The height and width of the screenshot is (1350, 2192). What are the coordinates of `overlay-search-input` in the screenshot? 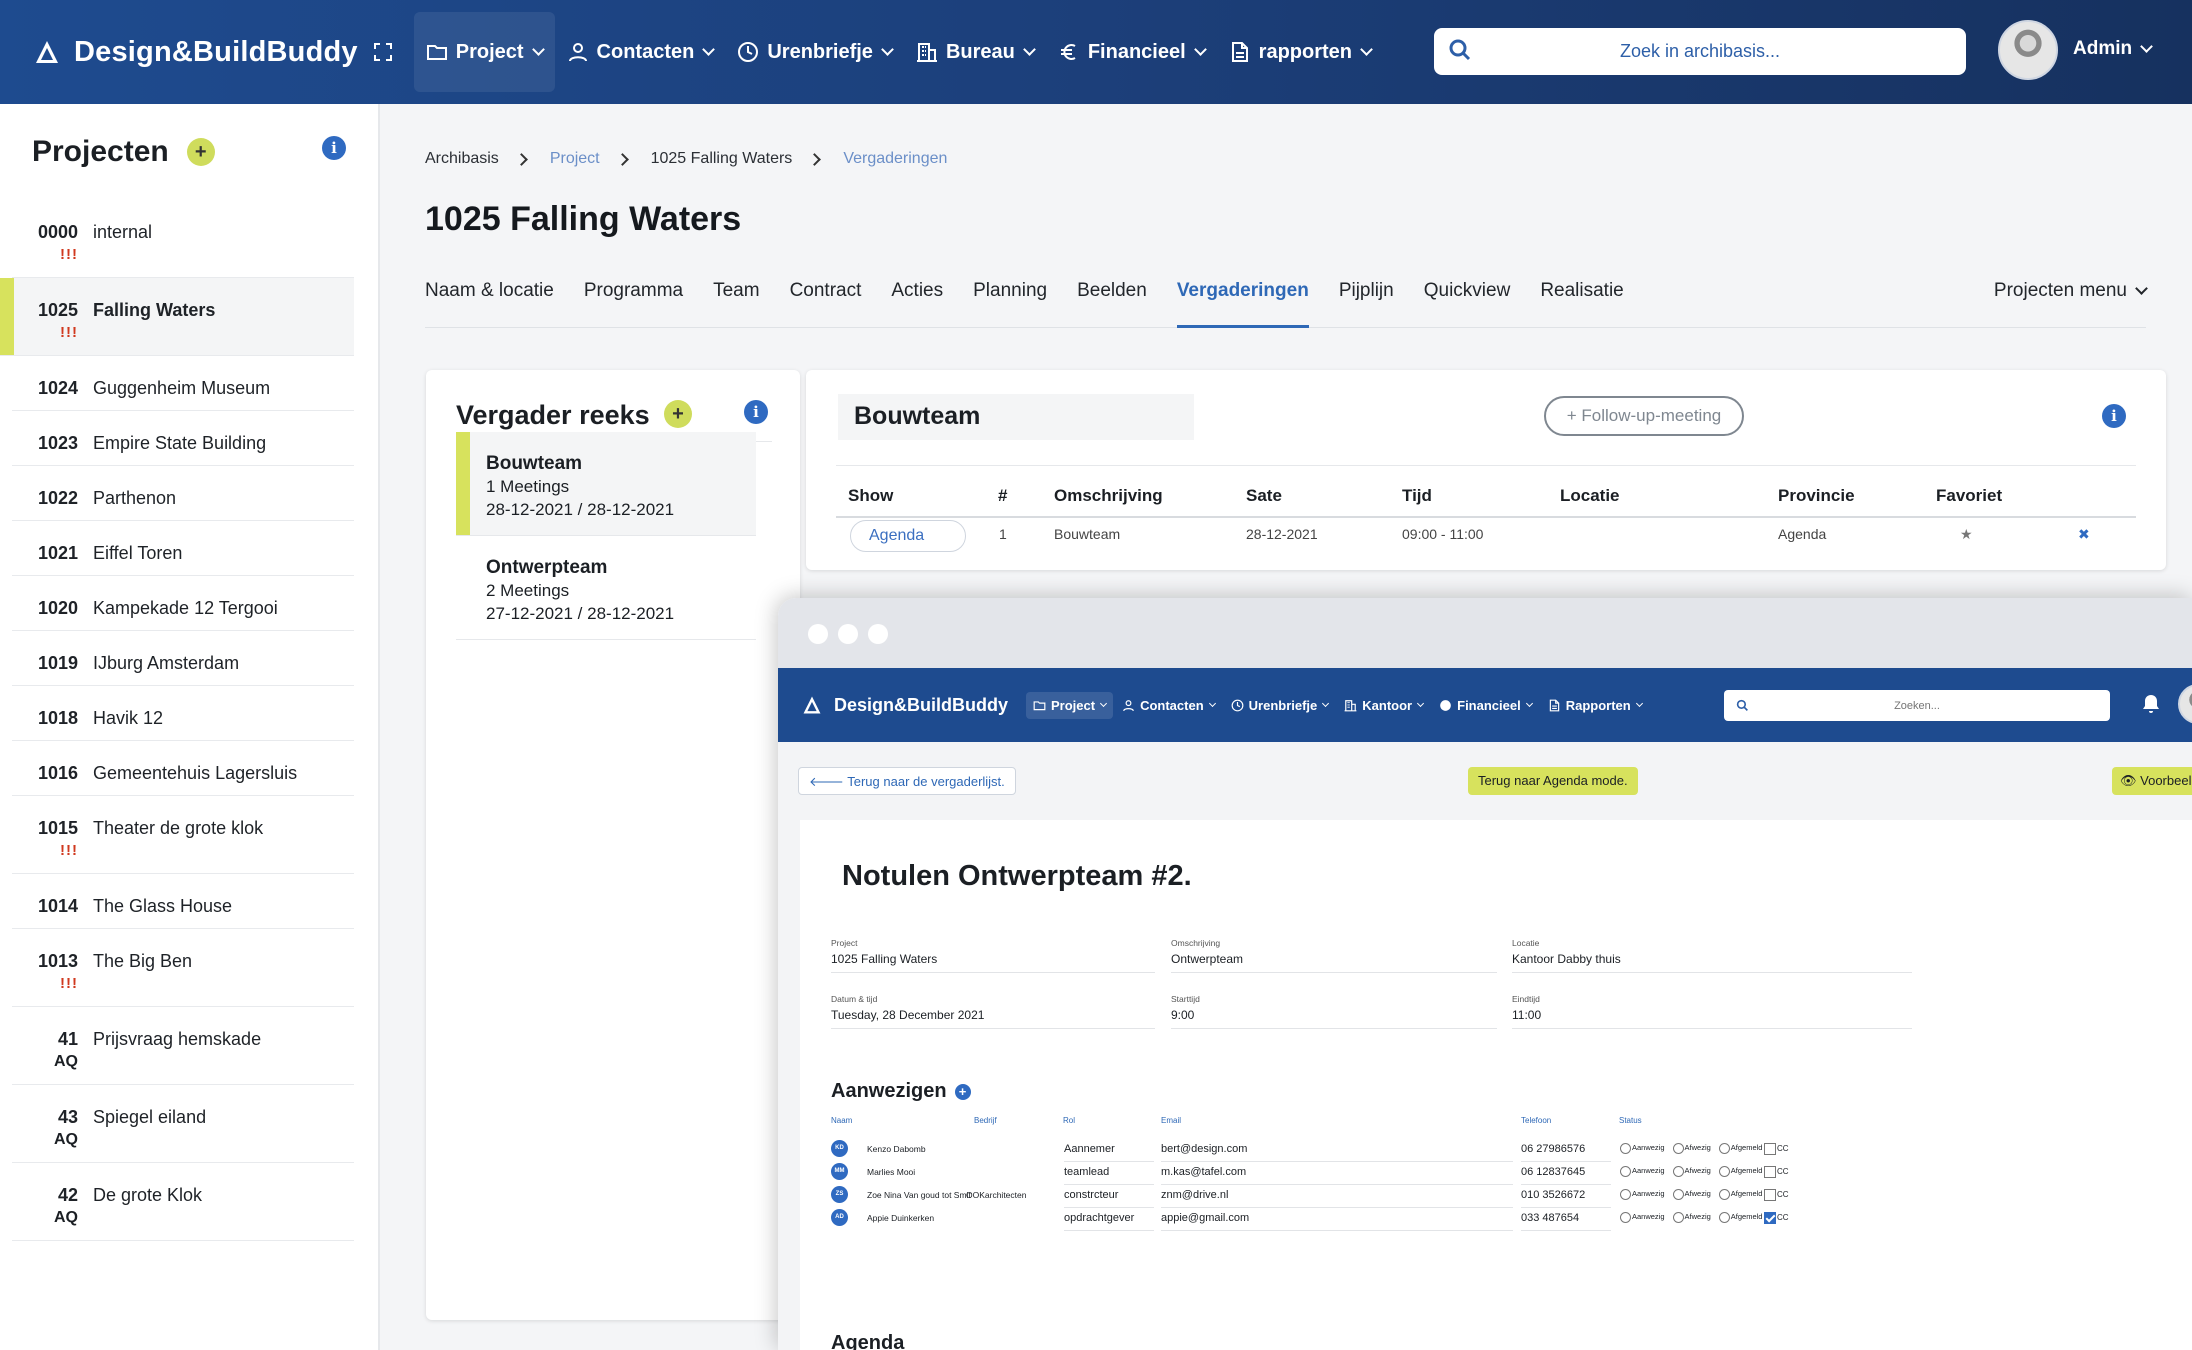 It's located at (1917, 705).